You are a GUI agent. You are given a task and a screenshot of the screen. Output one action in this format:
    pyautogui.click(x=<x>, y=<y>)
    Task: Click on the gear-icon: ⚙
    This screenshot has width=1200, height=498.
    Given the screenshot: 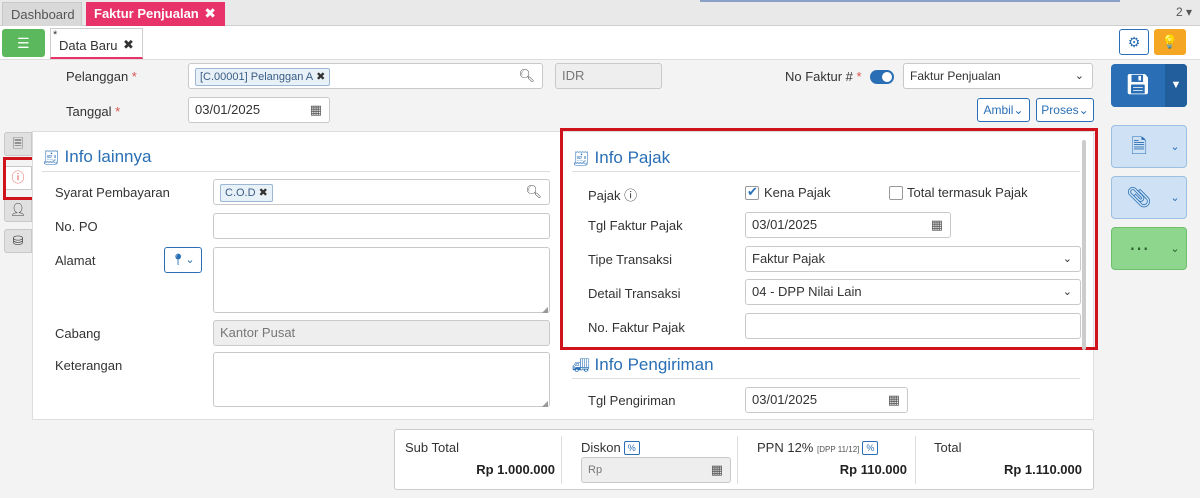 What is the action you would take?
    pyautogui.click(x=1134, y=42)
    